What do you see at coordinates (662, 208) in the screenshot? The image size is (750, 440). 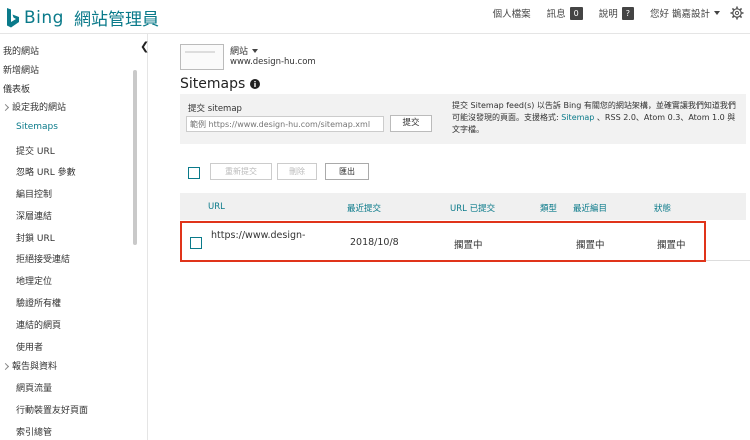 I see `col-status: 狀態` at bounding box center [662, 208].